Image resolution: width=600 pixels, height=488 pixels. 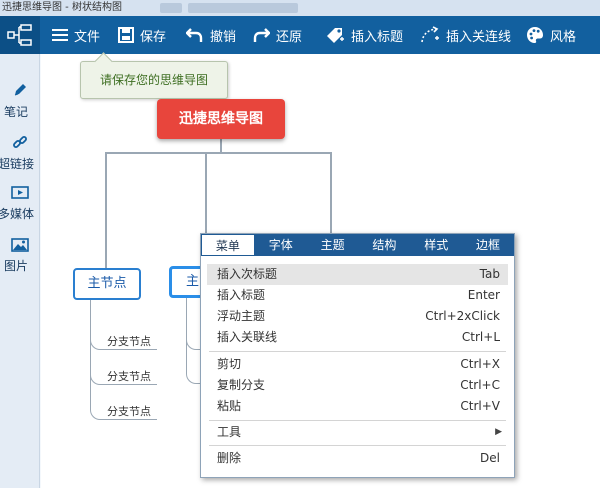 I want to click on redo-button: 还原, so click(x=277, y=35).